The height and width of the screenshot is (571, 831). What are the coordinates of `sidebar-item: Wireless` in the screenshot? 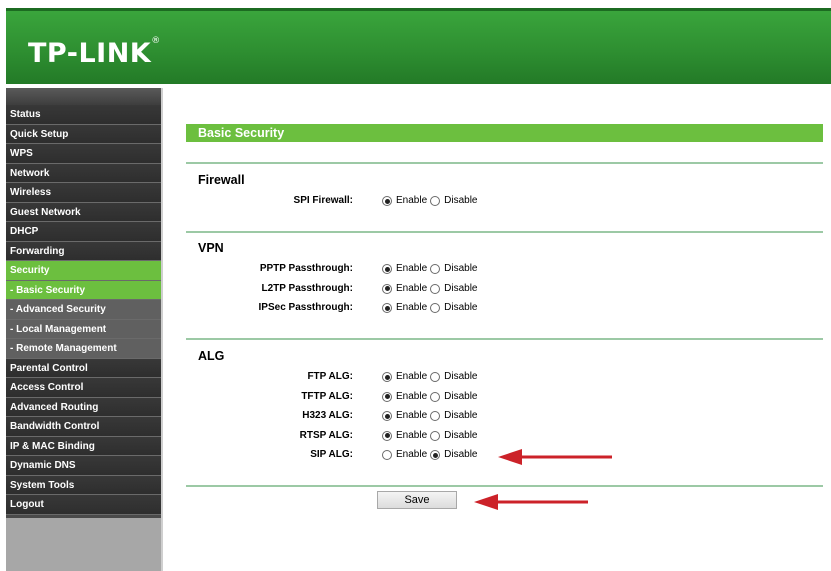 It's located at (83, 193).